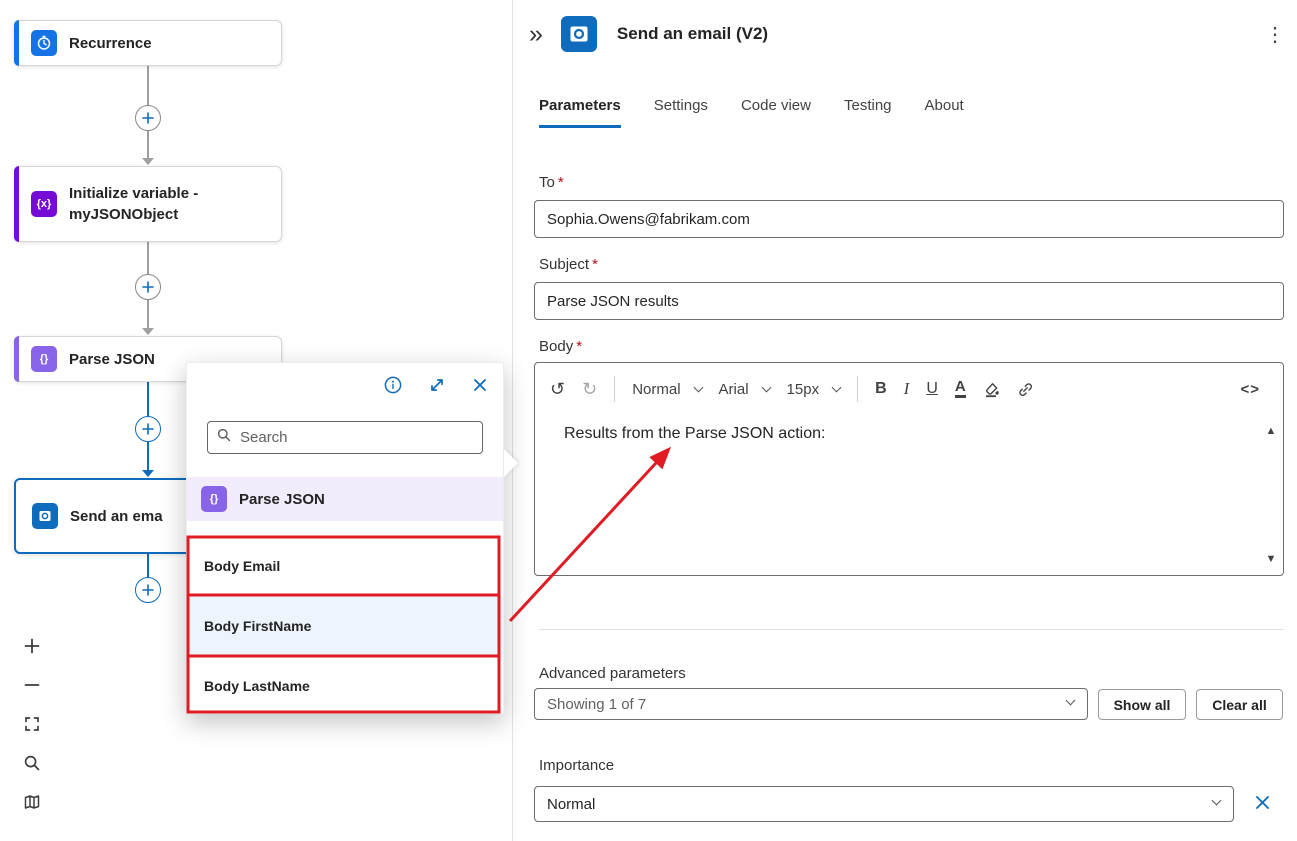 The image size is (1297, 841). What do you see at coordinates (44, 204) in the screenshot?
I see `variable-braces-icon: {x}` at bounding box center [44, 204].